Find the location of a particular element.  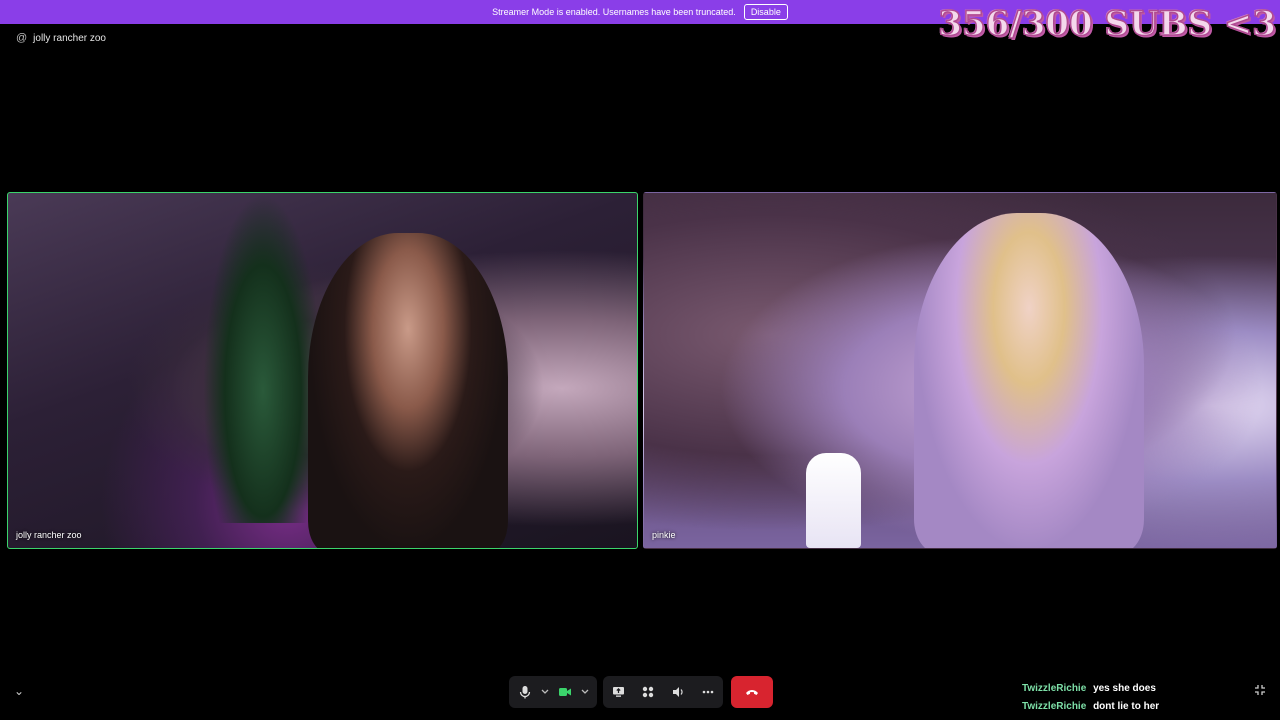

mic-options-chevron-icon is located at coordinates (545, 692).